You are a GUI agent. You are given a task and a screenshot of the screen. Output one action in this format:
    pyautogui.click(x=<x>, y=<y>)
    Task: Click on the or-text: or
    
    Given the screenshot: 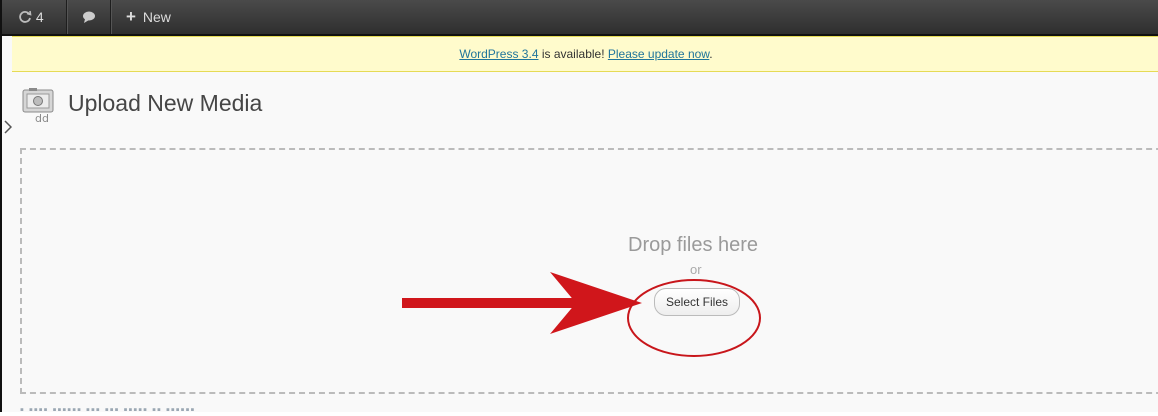 What is the action you would take?
    pyautogui.click(x=696, y=269)
    